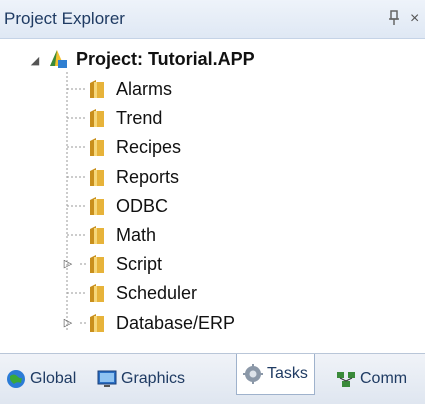 The image size is (425, 404). What do you see at coordinates (142, 205) in the screenshot?
I see `tree-item-label: ODBC` at bounding box center [142, 205].